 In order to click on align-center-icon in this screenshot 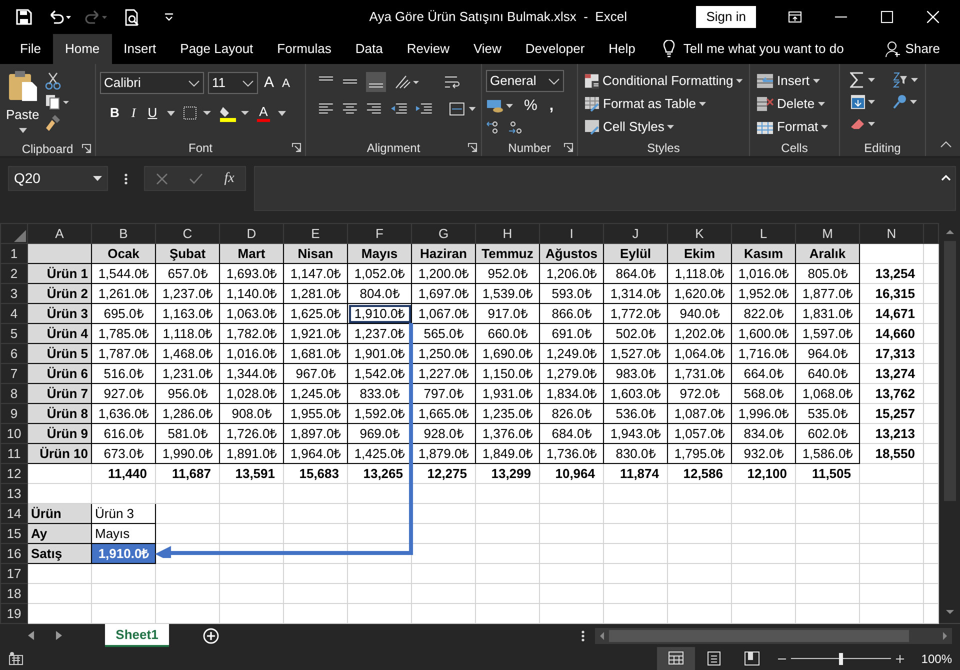, I will do `click(350, 109)`.